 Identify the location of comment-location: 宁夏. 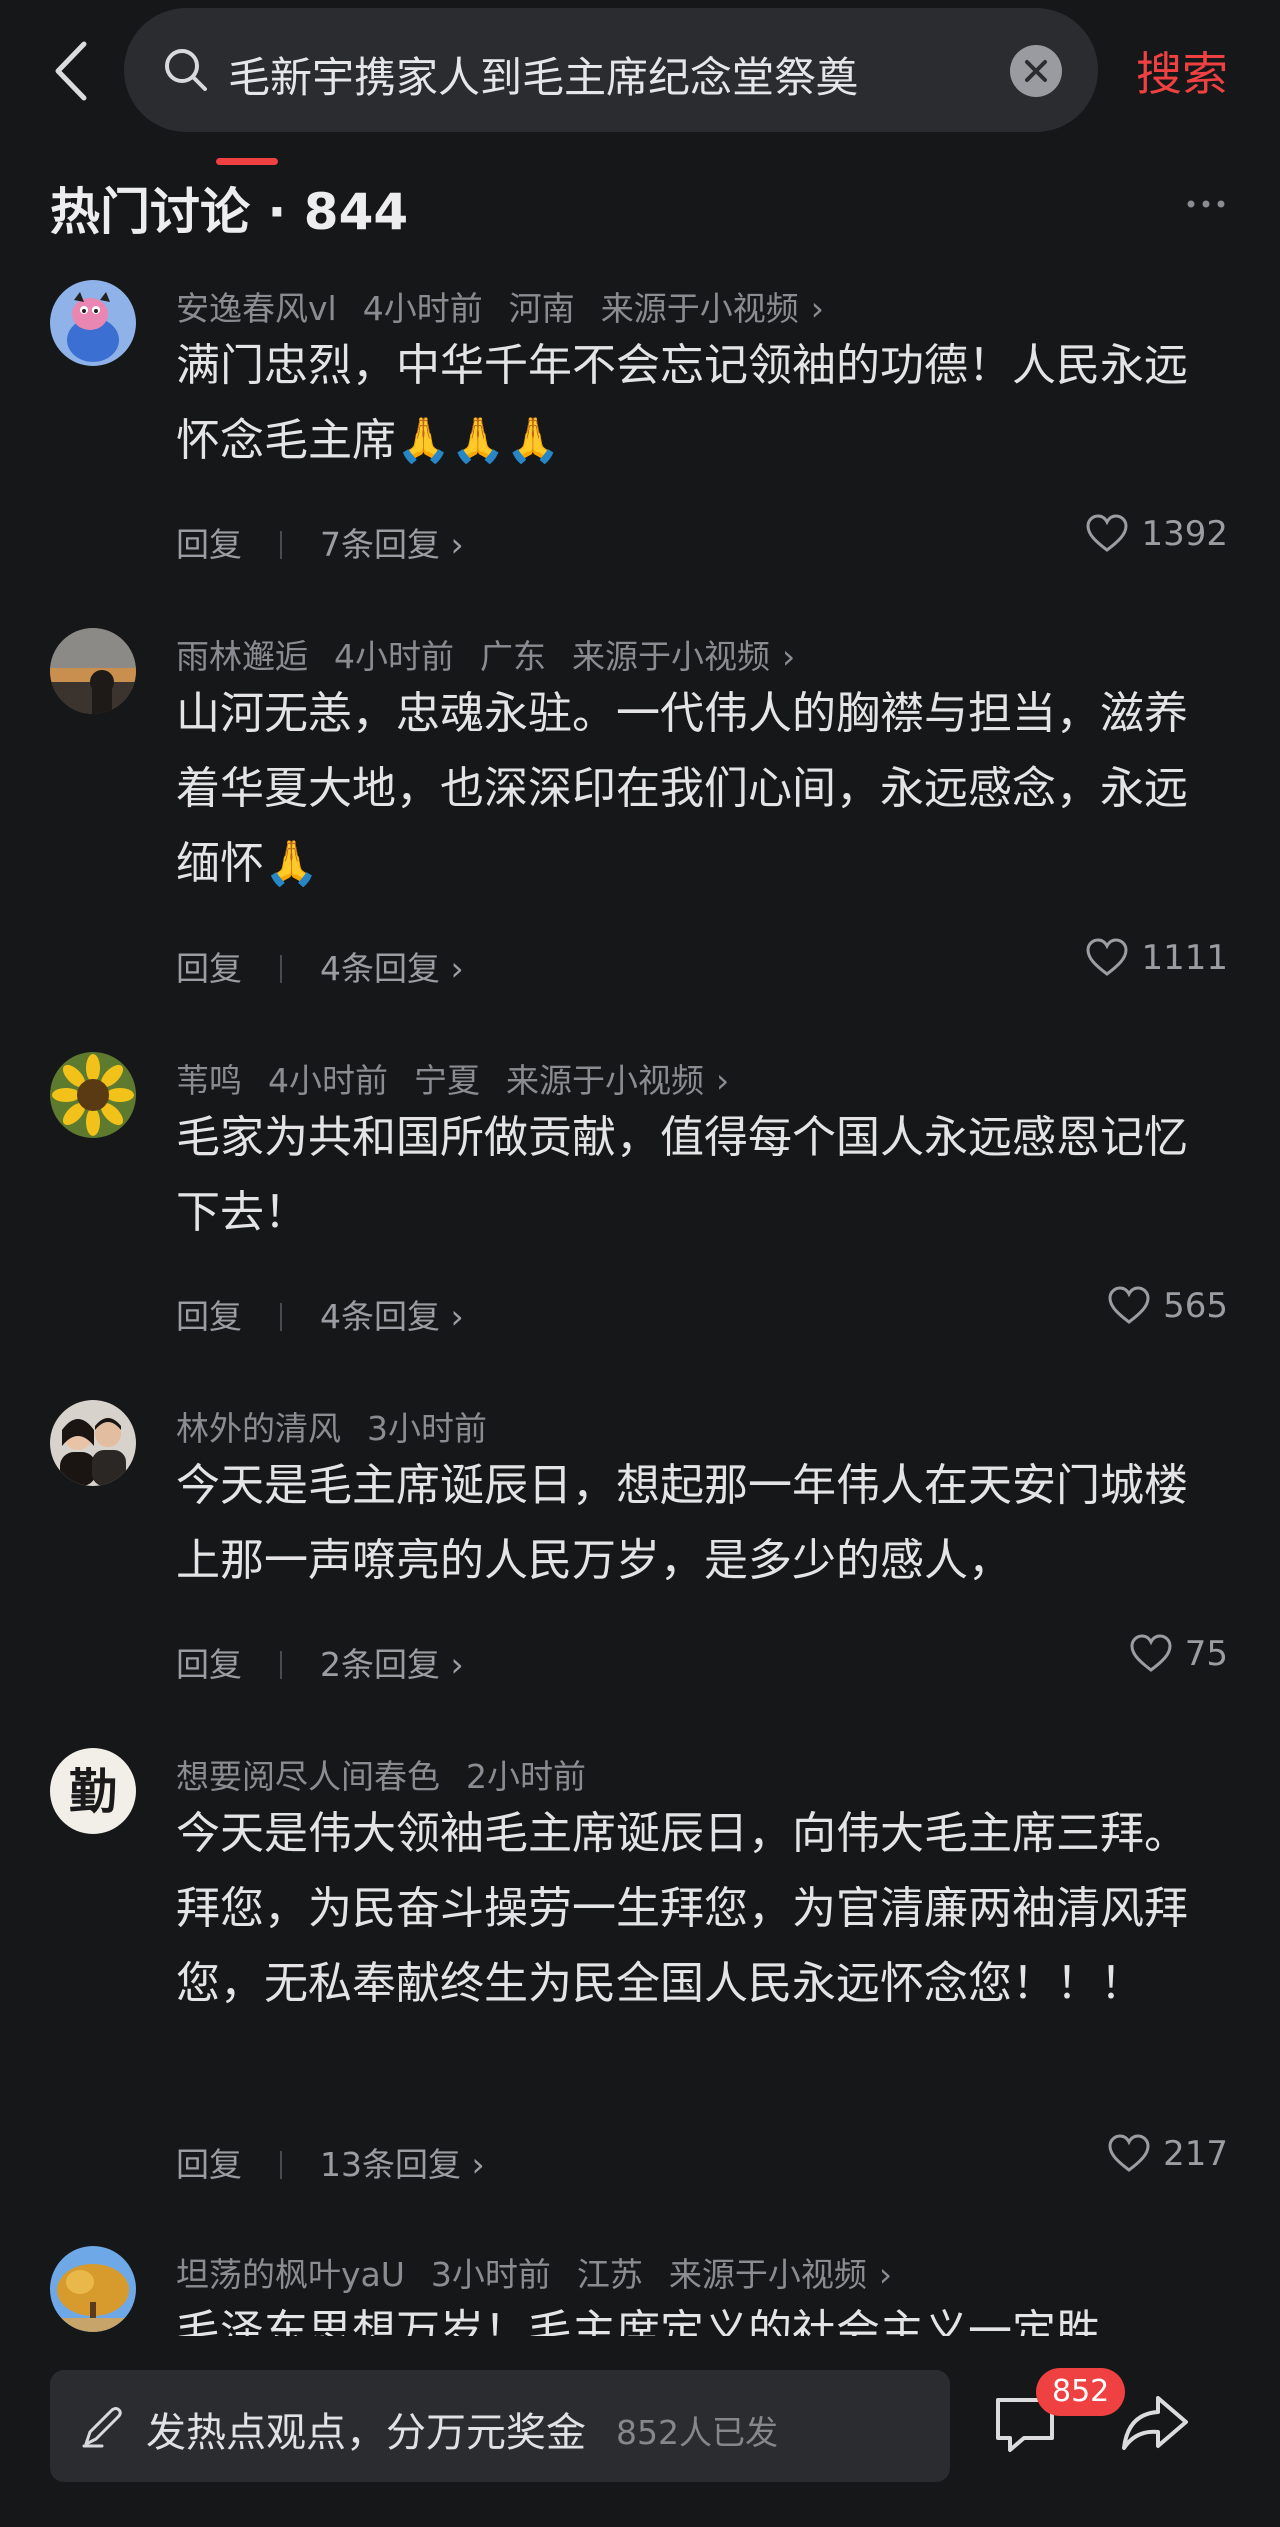
(447, 1080).